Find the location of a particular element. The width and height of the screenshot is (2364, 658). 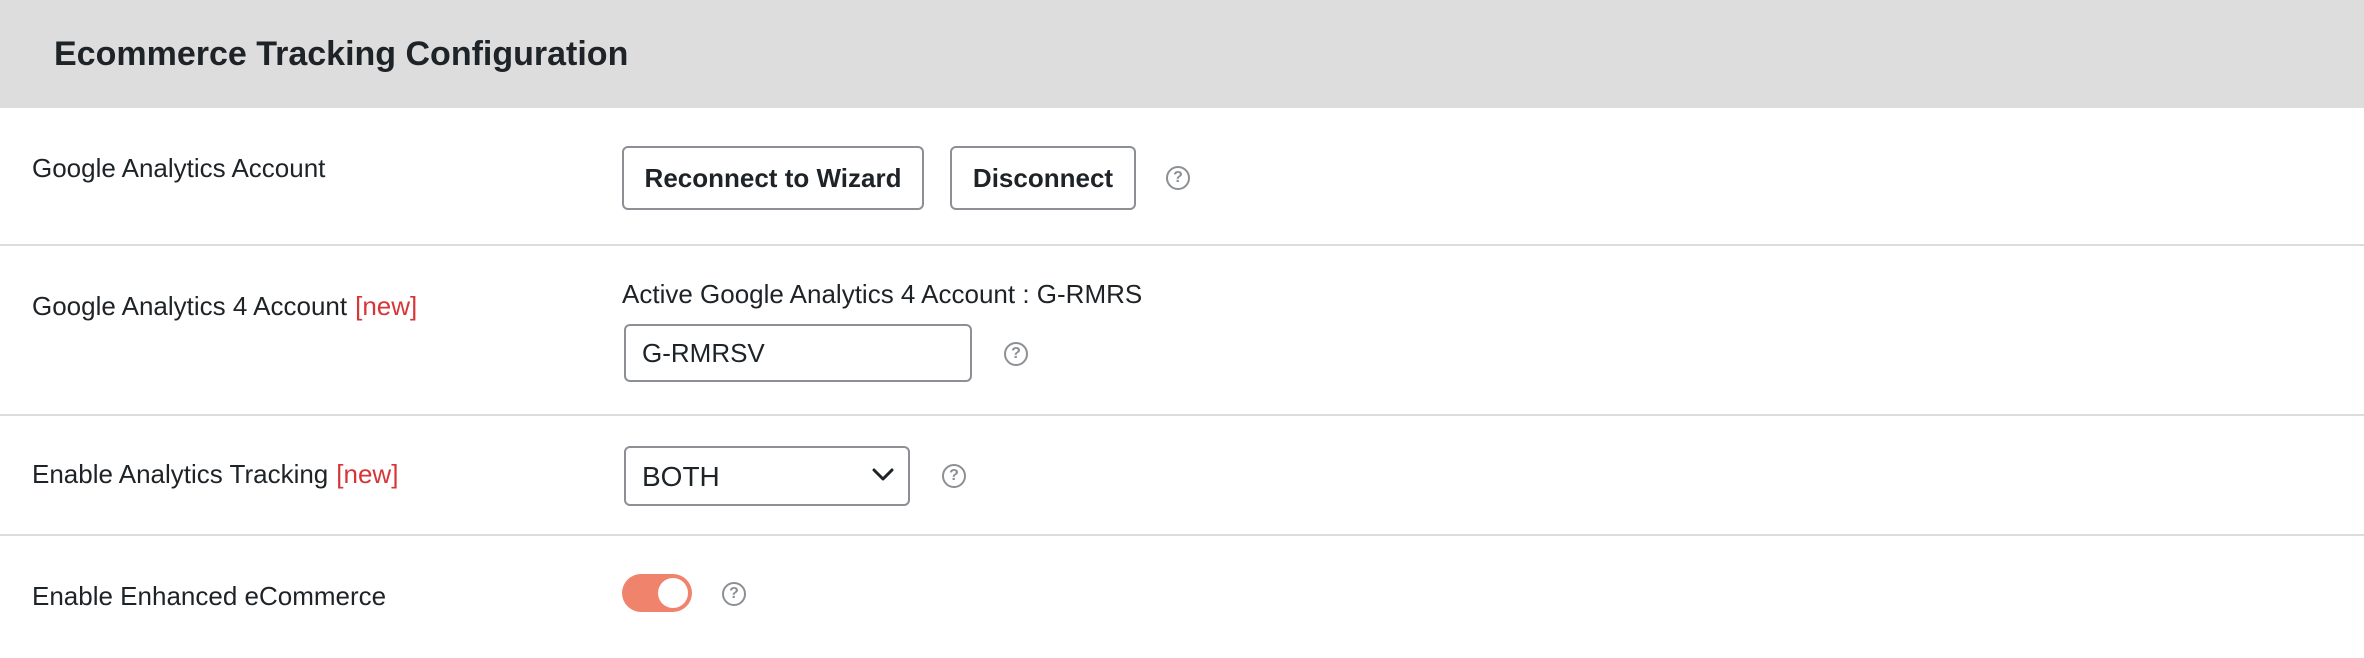

chevron-down-icon is located at coordinates (883, 474).